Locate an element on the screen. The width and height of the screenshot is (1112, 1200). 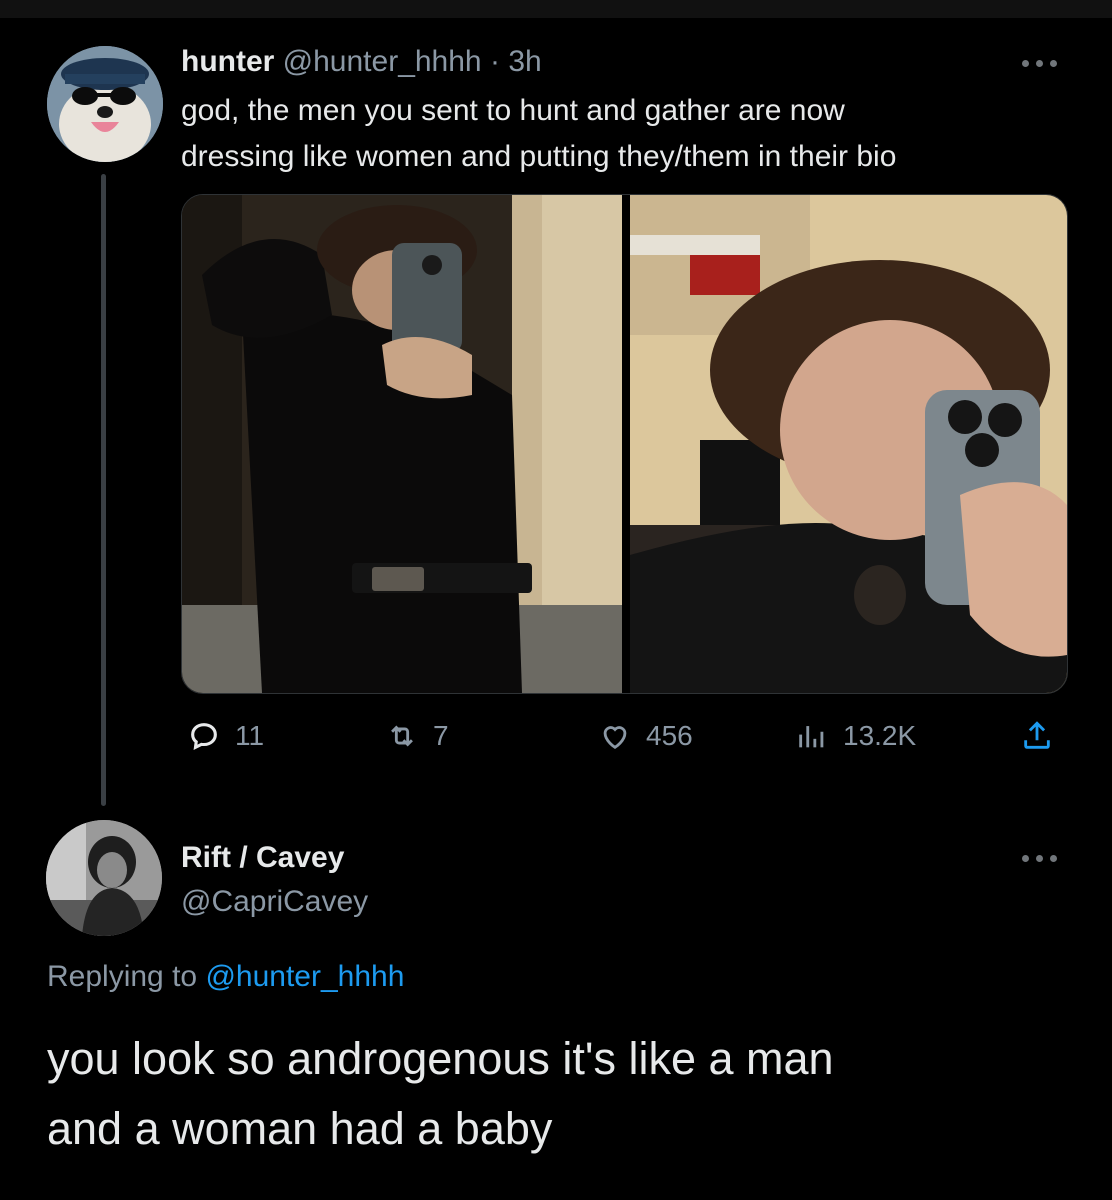
replying-to-link: @hunter_hhhh is located at coordinates (304, 976).